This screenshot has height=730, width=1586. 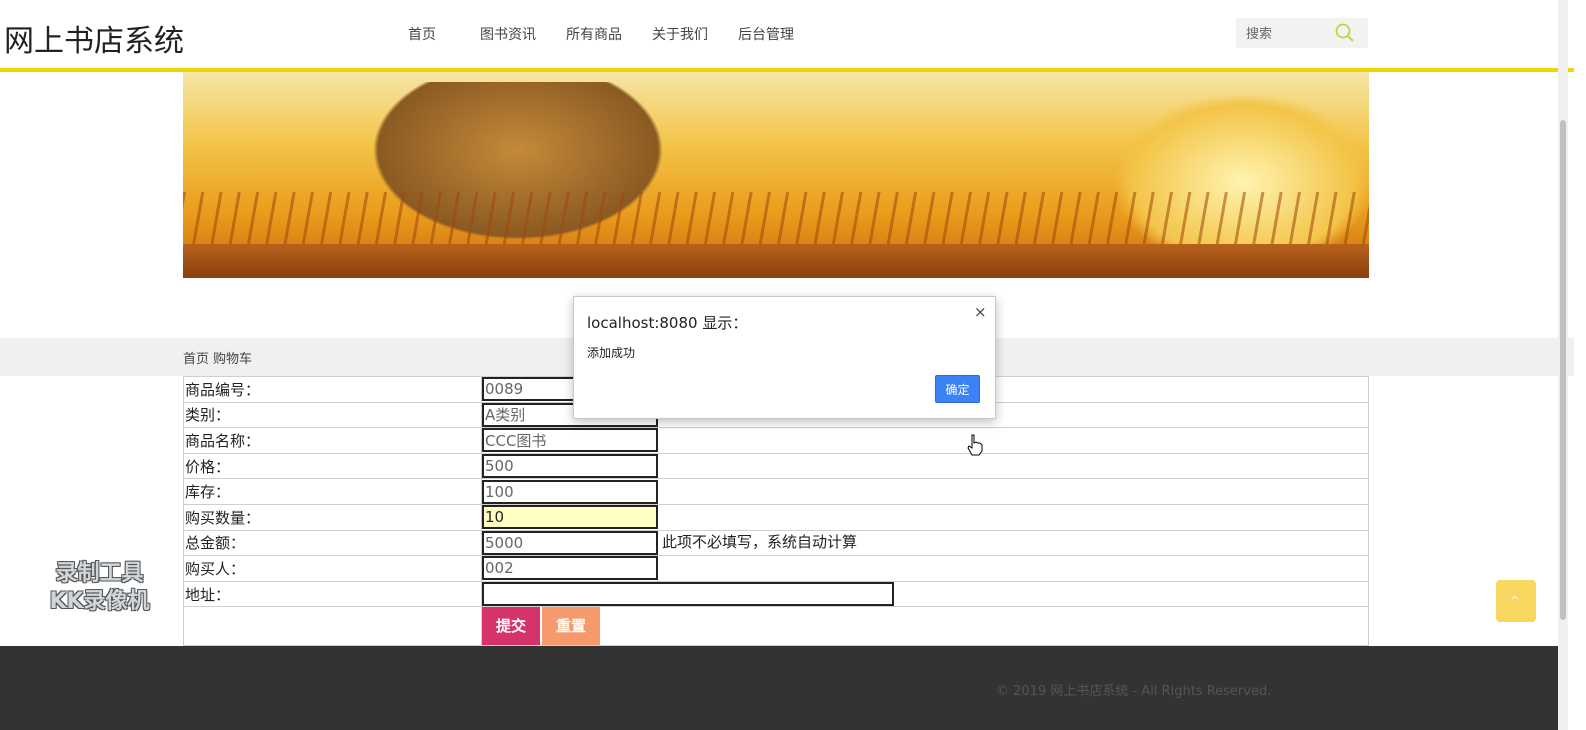 What do you see at coordinates (570, 466) in the screenshot?
I see `price-field` at bounding box center [570, 466].